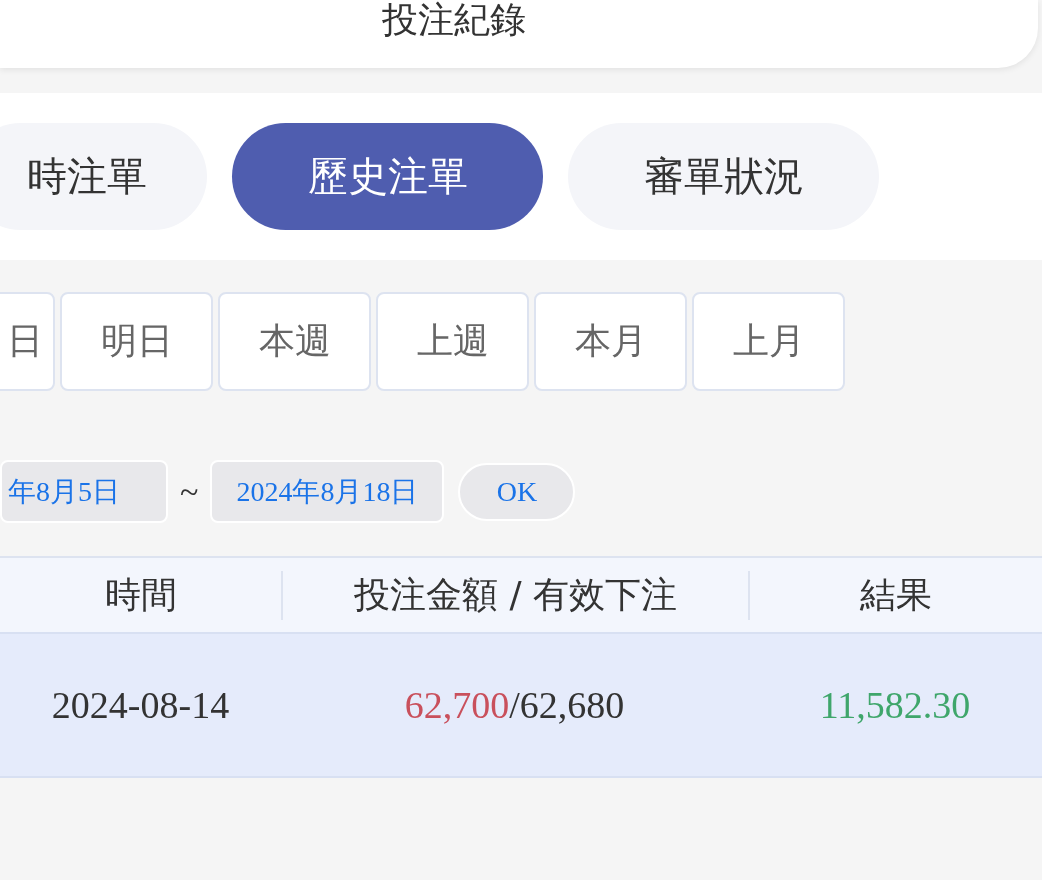 This screenshot has height=880, width=1042. What do you see at coordinates (294, 341) in the screenshot?
I see `date-range-button: 本週` at bounding box center [294, 341].